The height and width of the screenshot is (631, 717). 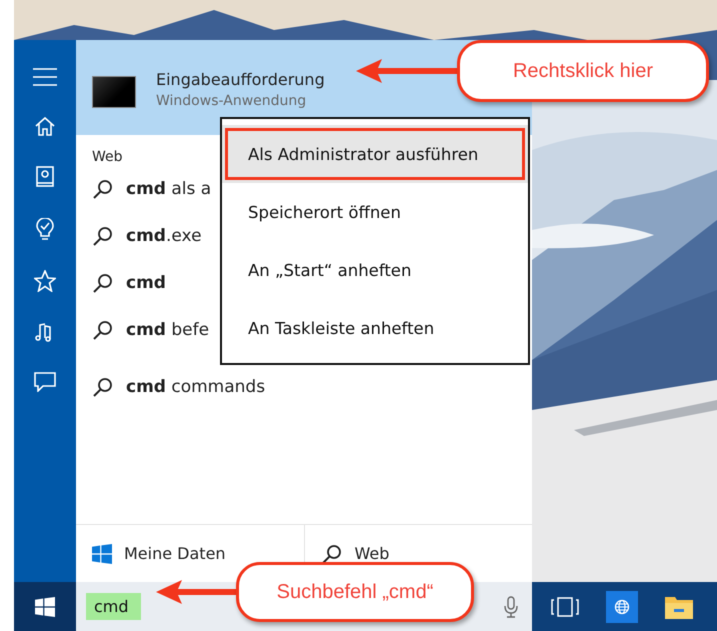 What do you see at coordinates (107, 157) in the screenshot?
I see `section-label: Web` at bounding box center [107, 157].